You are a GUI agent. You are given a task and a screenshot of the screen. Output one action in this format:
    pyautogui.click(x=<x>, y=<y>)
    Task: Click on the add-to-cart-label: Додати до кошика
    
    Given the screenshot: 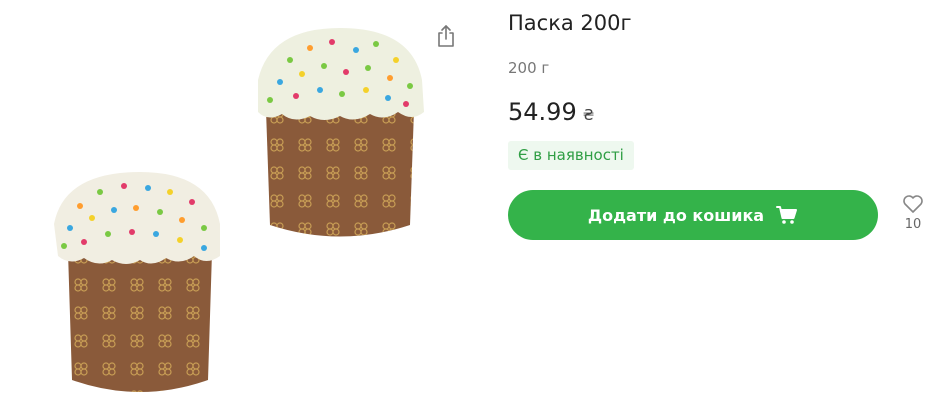 What is the action you would take?
    pyautogui.click(x=676, y=215)
    